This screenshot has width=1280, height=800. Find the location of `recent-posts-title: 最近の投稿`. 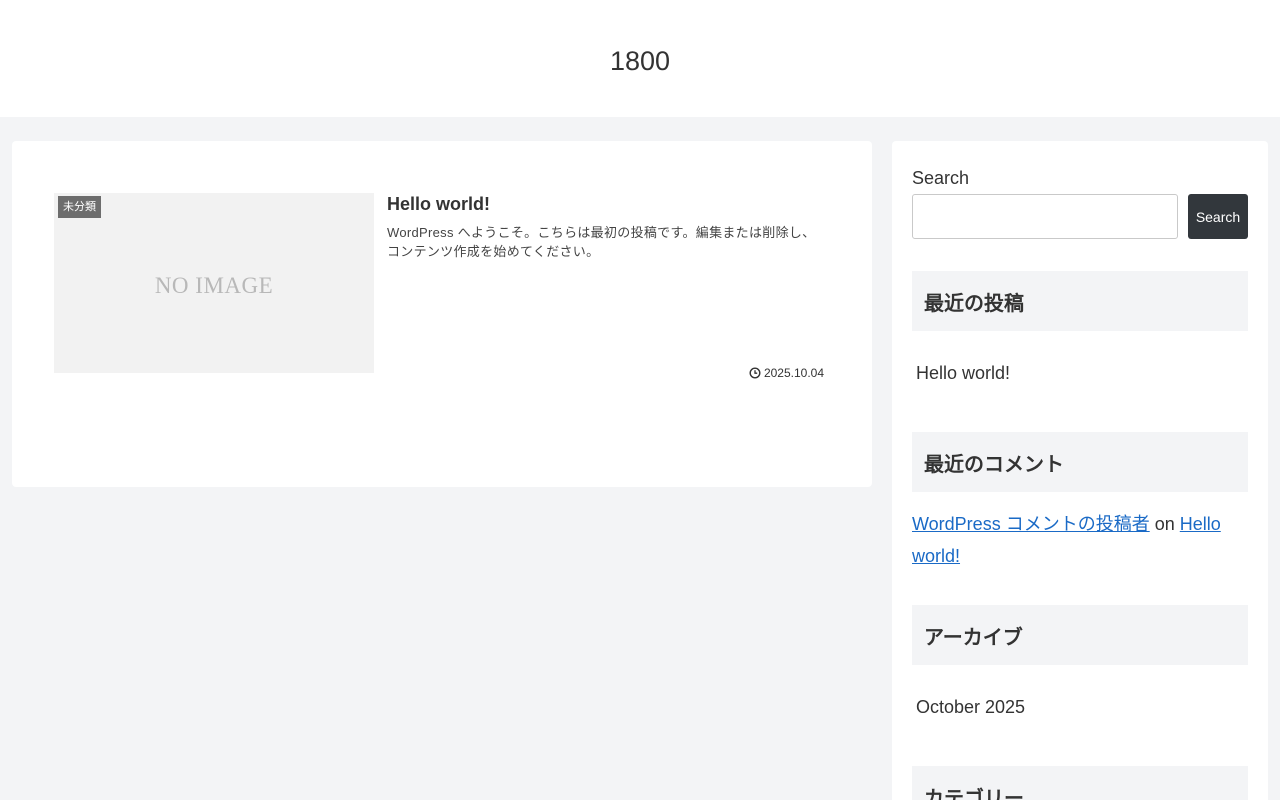

recent-posts-title: 最近の投稿 is located at coordinates (1080, 301).